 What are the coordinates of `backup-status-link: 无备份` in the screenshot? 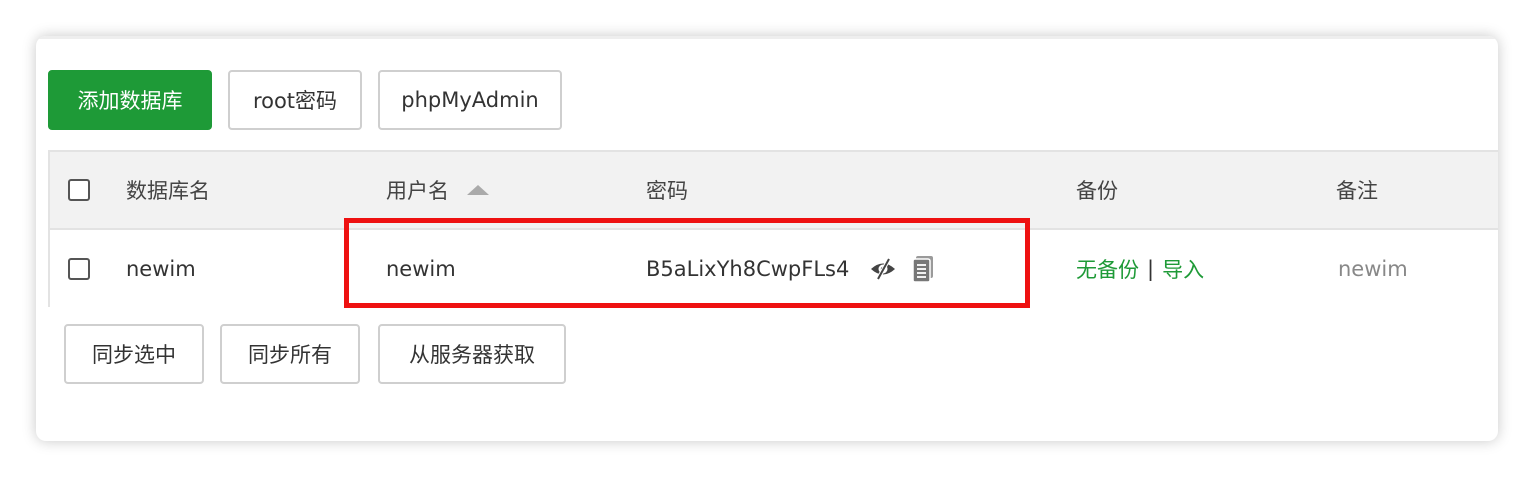 It's located at (1107, 269).